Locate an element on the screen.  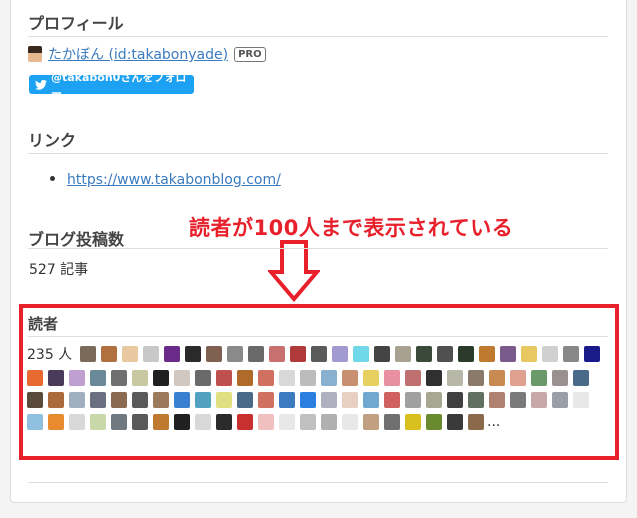
links-list: https://www.takabonblog.com/ is located at coordinates (165, 180).